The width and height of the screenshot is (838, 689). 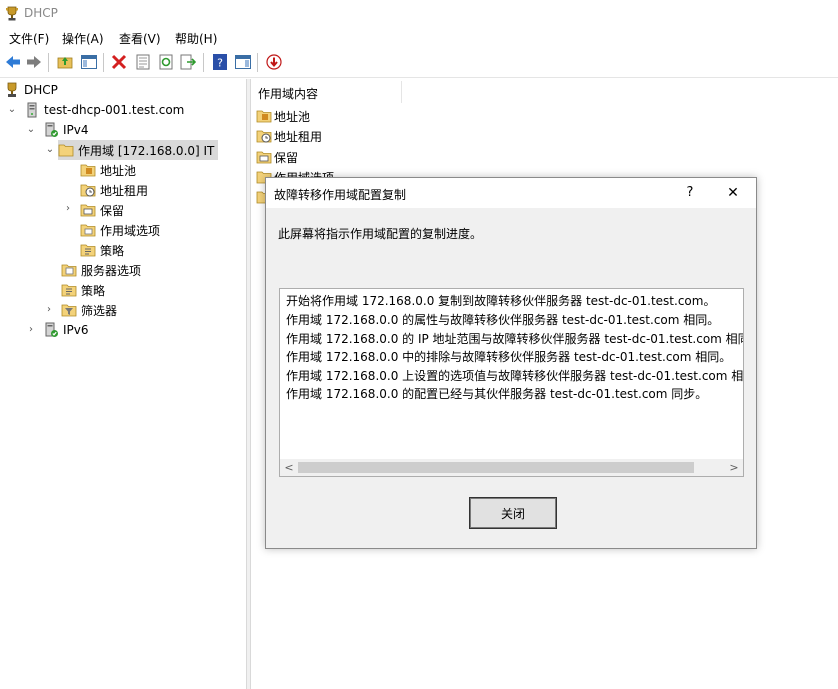 I want to click on dhcp-icon, so click(x=12, y=90).